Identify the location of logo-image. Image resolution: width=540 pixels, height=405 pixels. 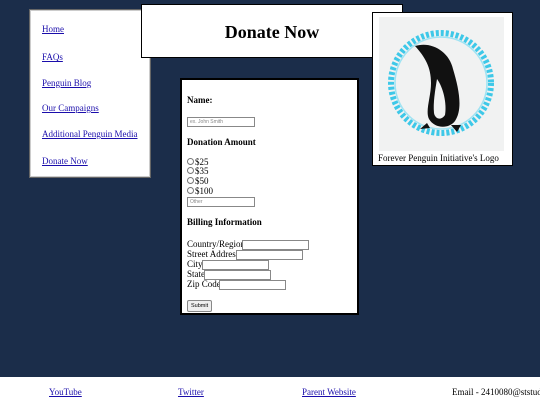
(441, 84).